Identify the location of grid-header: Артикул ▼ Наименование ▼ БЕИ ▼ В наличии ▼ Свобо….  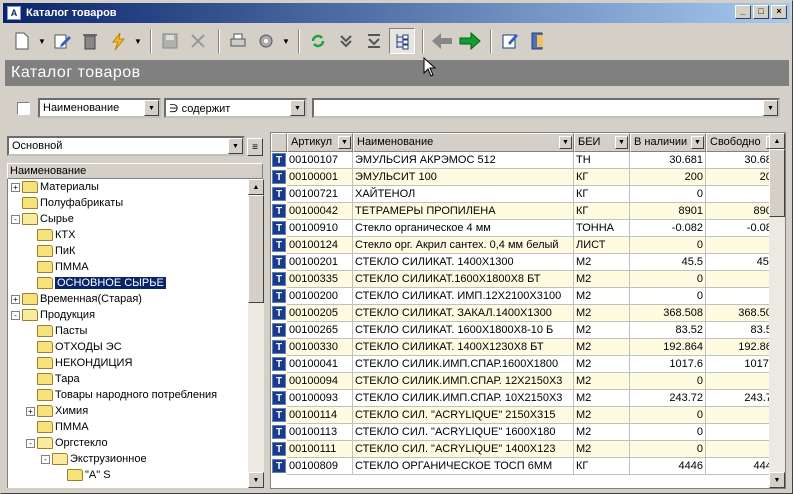
(526, 142).